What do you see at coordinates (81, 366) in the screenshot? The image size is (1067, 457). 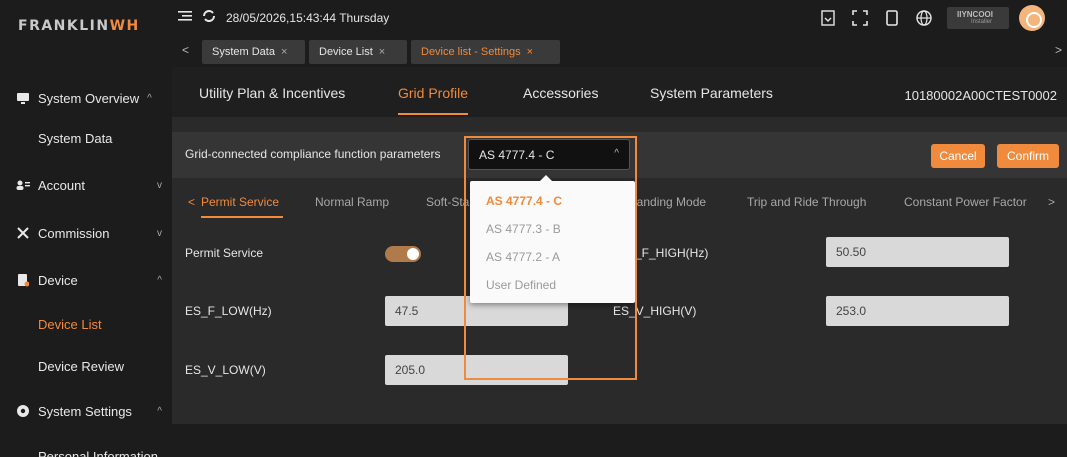 I see `sidebar-item-label: Device Review` at bounding box center [81, 366].